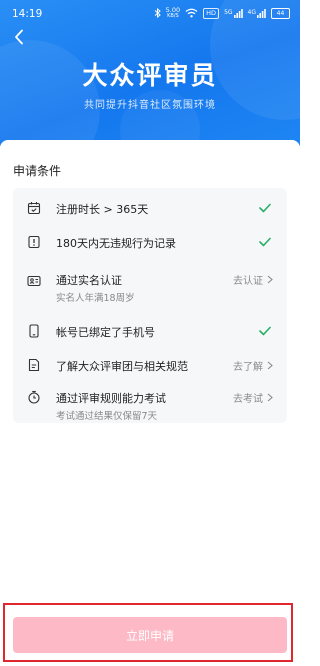 The height and width of the screenshot is (666, 320). I want to click on document-icon, so click(34, 365).